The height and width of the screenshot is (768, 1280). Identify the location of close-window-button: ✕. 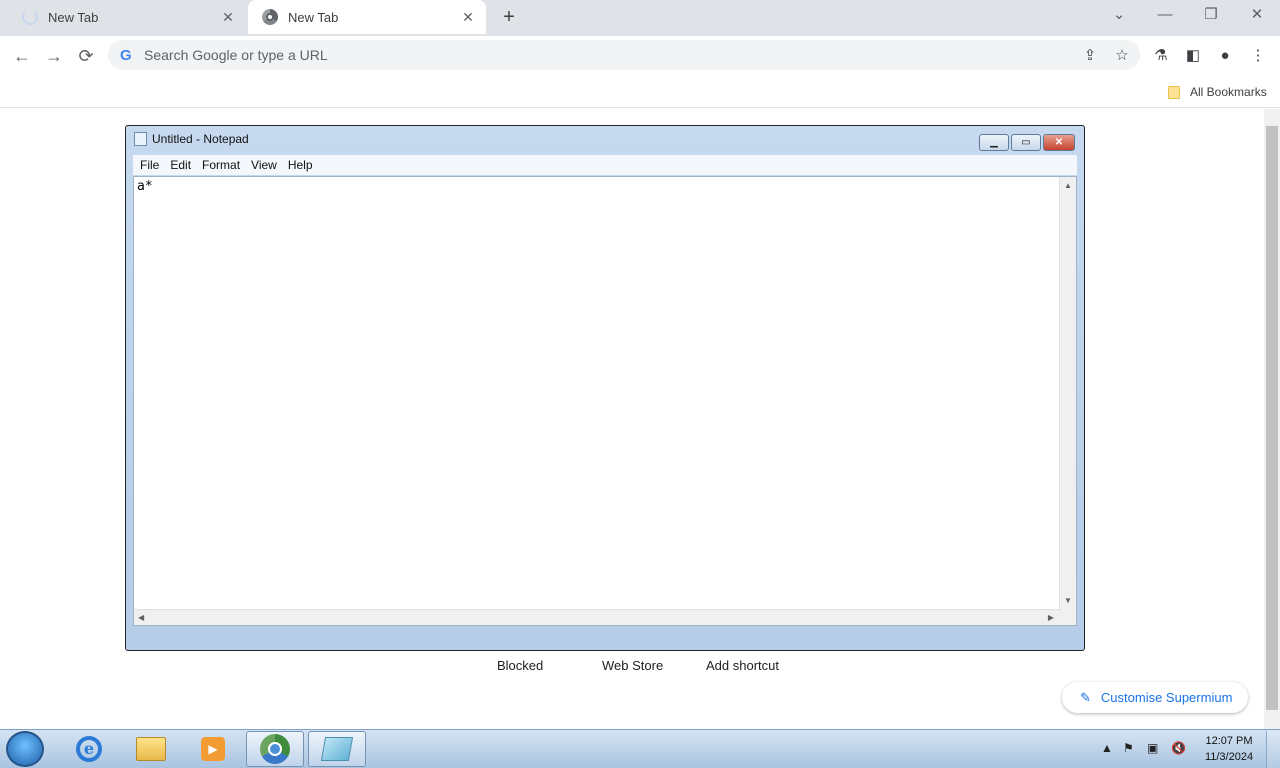
(1257, 16).